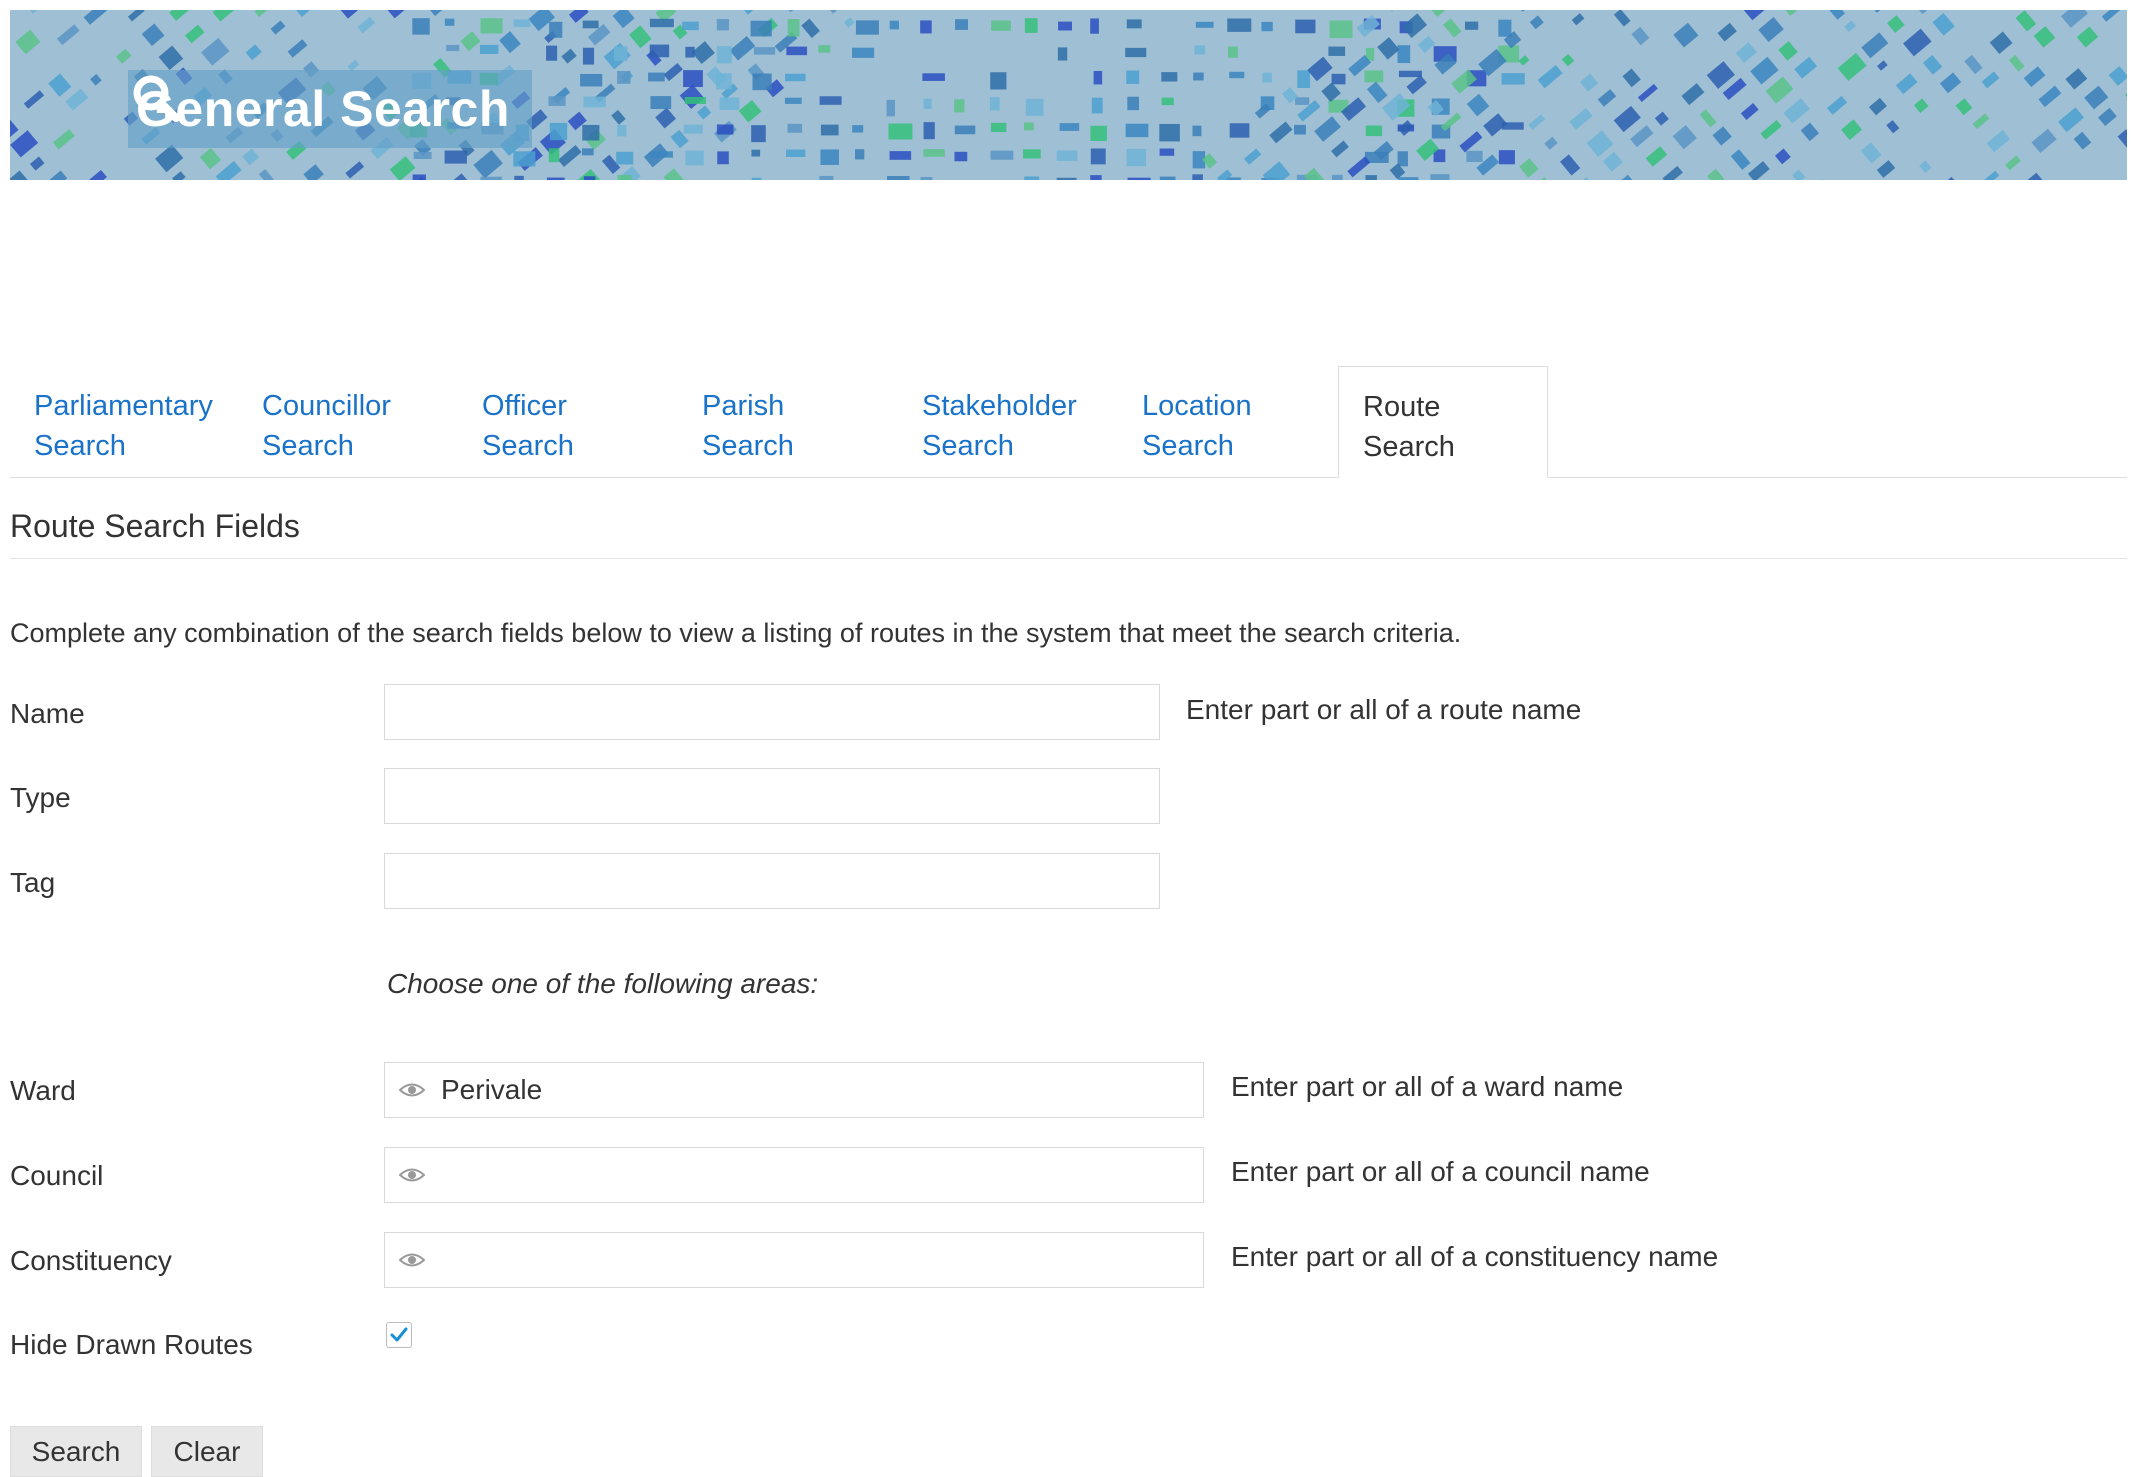 This screenshot has height=1477, width=2131. What do you see at coordinates (57, 1175) in the screenshot?
I see `council-label: Council` at bounding box center [57, 1175].